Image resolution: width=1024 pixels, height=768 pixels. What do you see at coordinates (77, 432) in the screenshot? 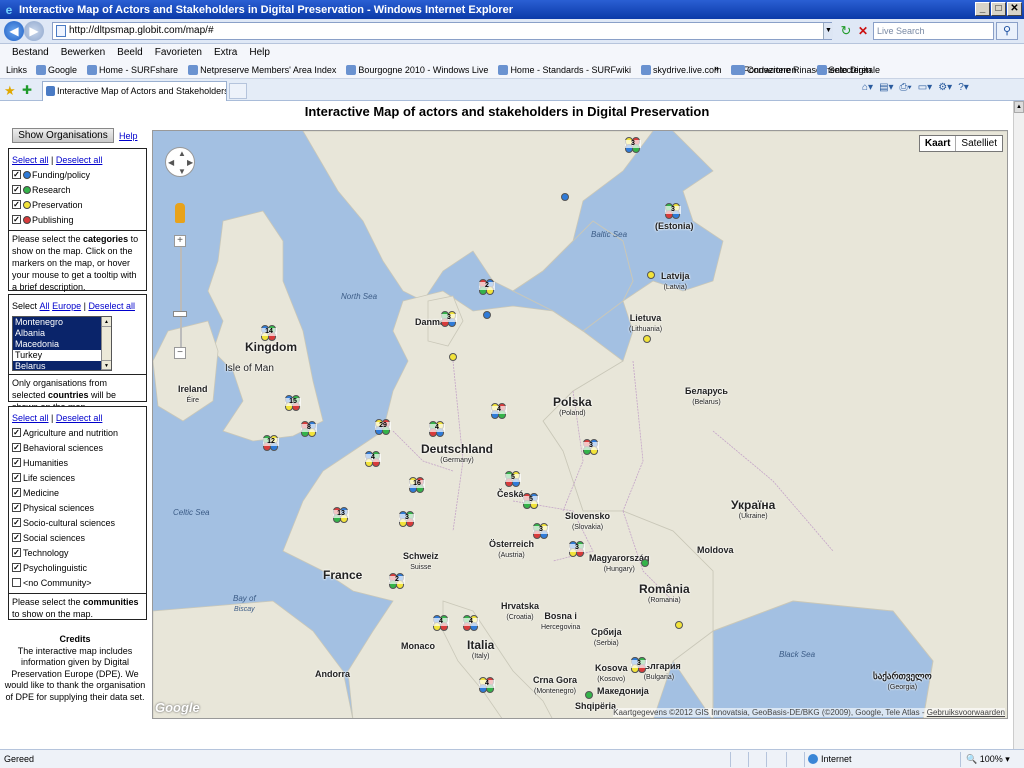
I see `community-item: ✓ Agriculture and nutrition` at bounding box center [77, 432].